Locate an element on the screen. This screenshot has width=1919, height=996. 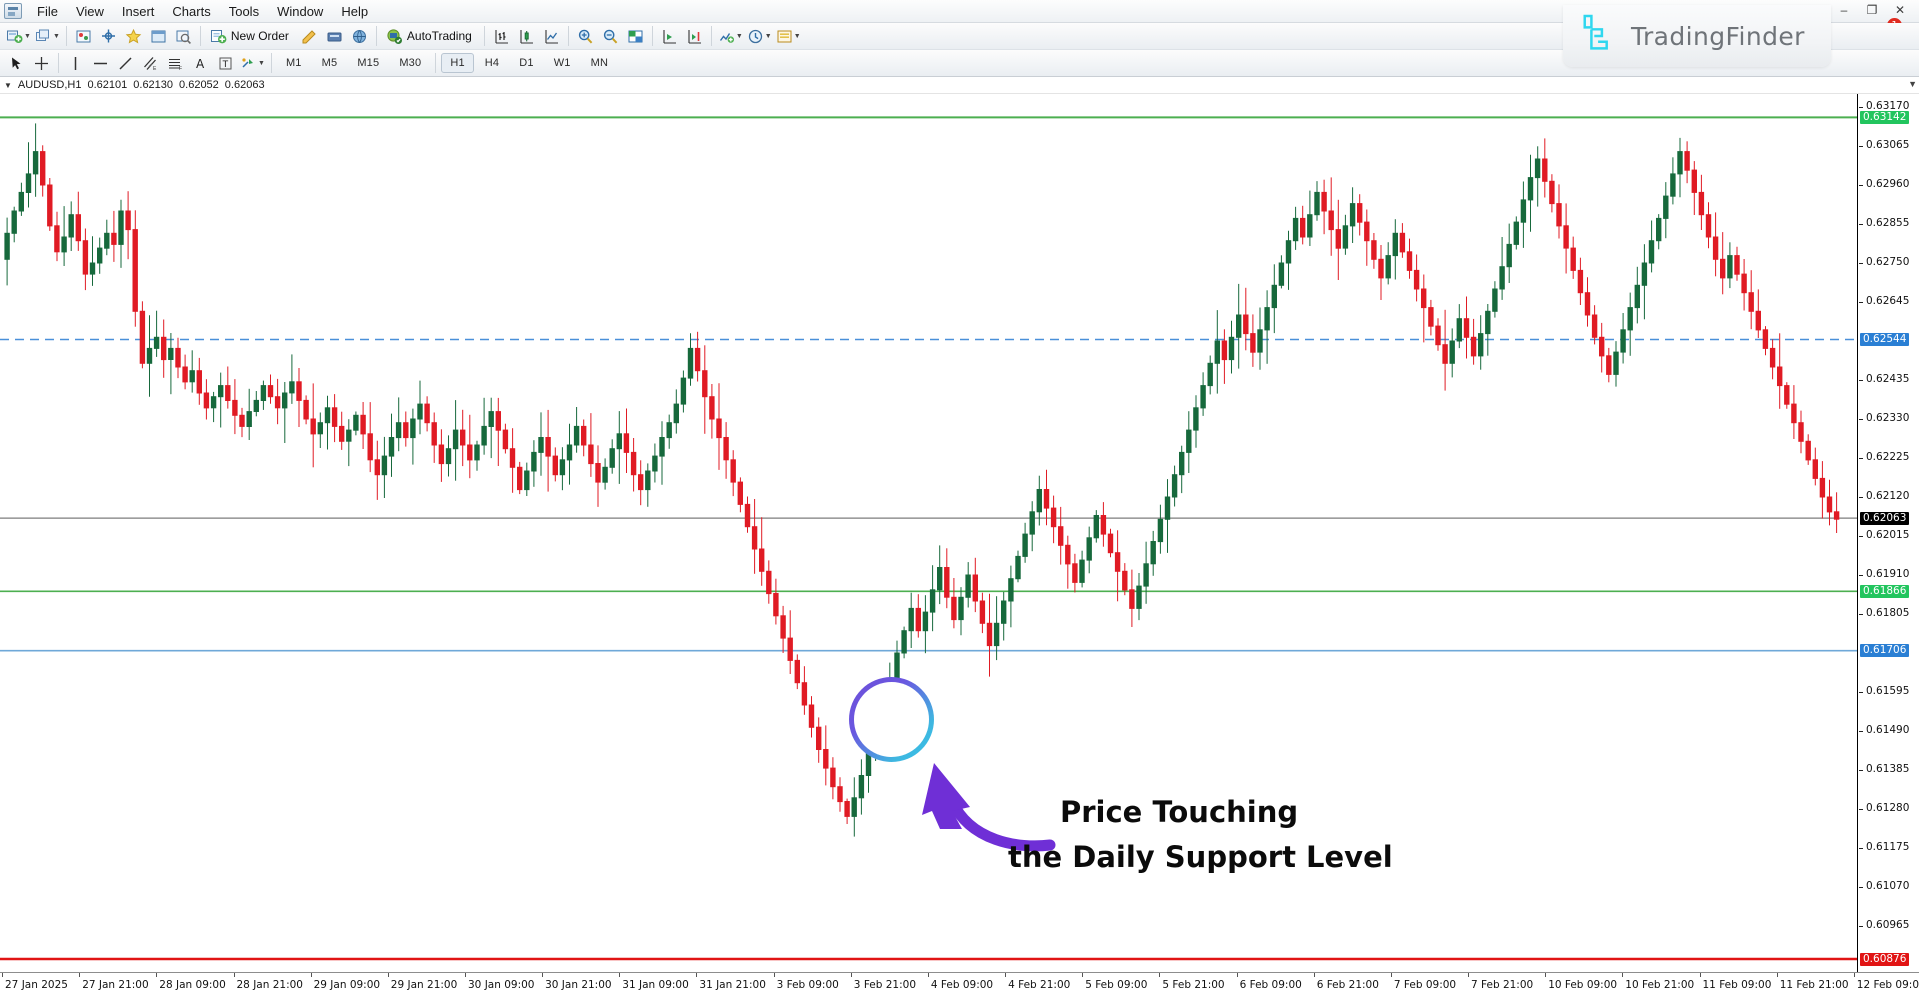
trendline-icon is located at coordinates (125, 63).